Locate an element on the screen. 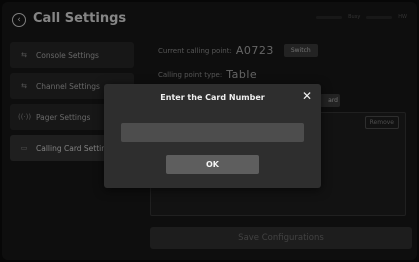  ok-button: OK is located at coordinates (212, 164).